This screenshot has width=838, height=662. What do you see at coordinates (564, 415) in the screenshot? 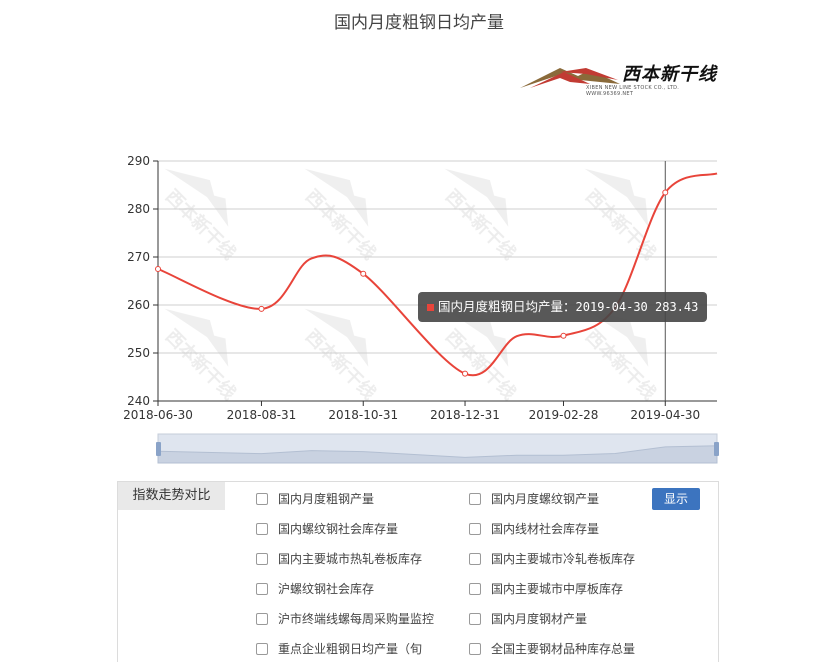
I see `x-tick-label: 2019-02-28` at bounding box center [564, 415].